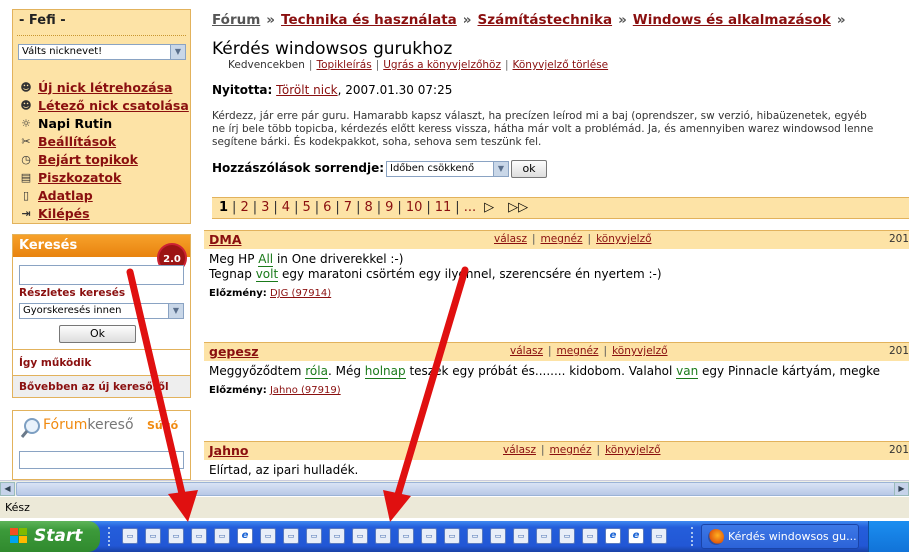 The height and width of the screenshot is (552, 909). I want to click on next-page-icon: ▷, so click(489, 207).